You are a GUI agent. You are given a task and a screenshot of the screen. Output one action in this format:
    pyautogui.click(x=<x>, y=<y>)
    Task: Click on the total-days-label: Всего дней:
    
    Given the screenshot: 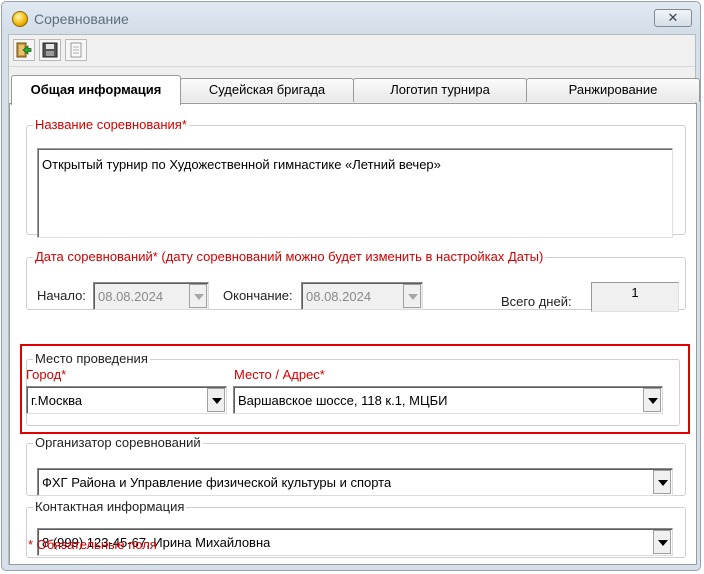 What is the action you would take?
    pyautogui.click(x=536, y=301)
    